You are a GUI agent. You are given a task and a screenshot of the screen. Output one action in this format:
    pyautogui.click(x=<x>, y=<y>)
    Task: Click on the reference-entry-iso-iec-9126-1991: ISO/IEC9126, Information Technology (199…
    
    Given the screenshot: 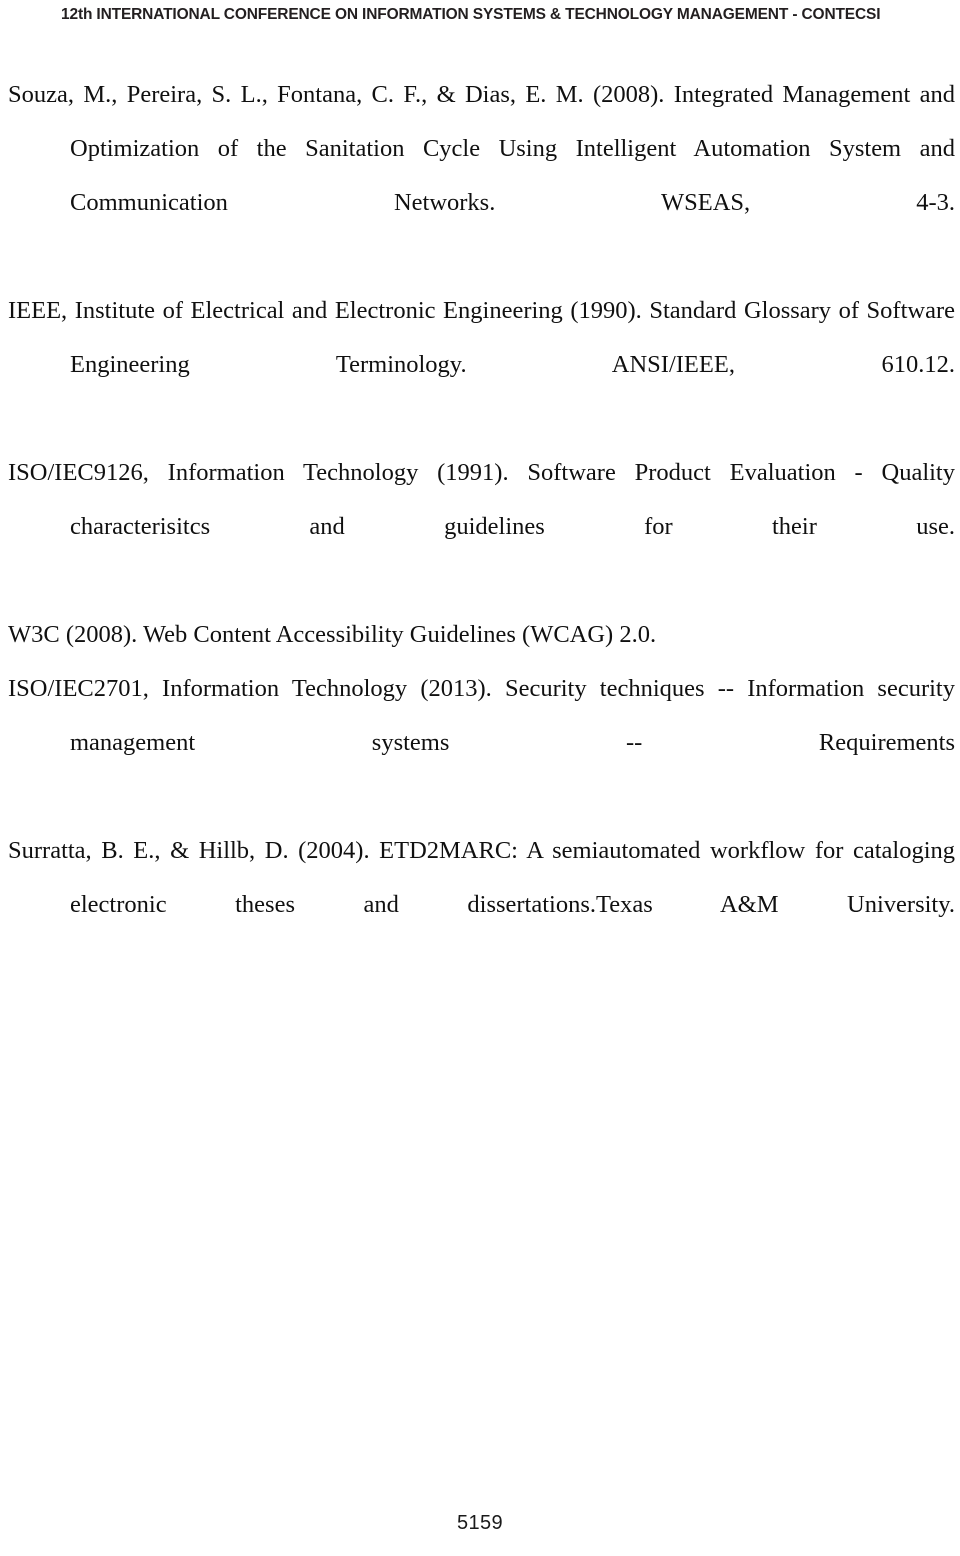 What is the action you would take?
    pyautogui.click(x=481, y=499)
    